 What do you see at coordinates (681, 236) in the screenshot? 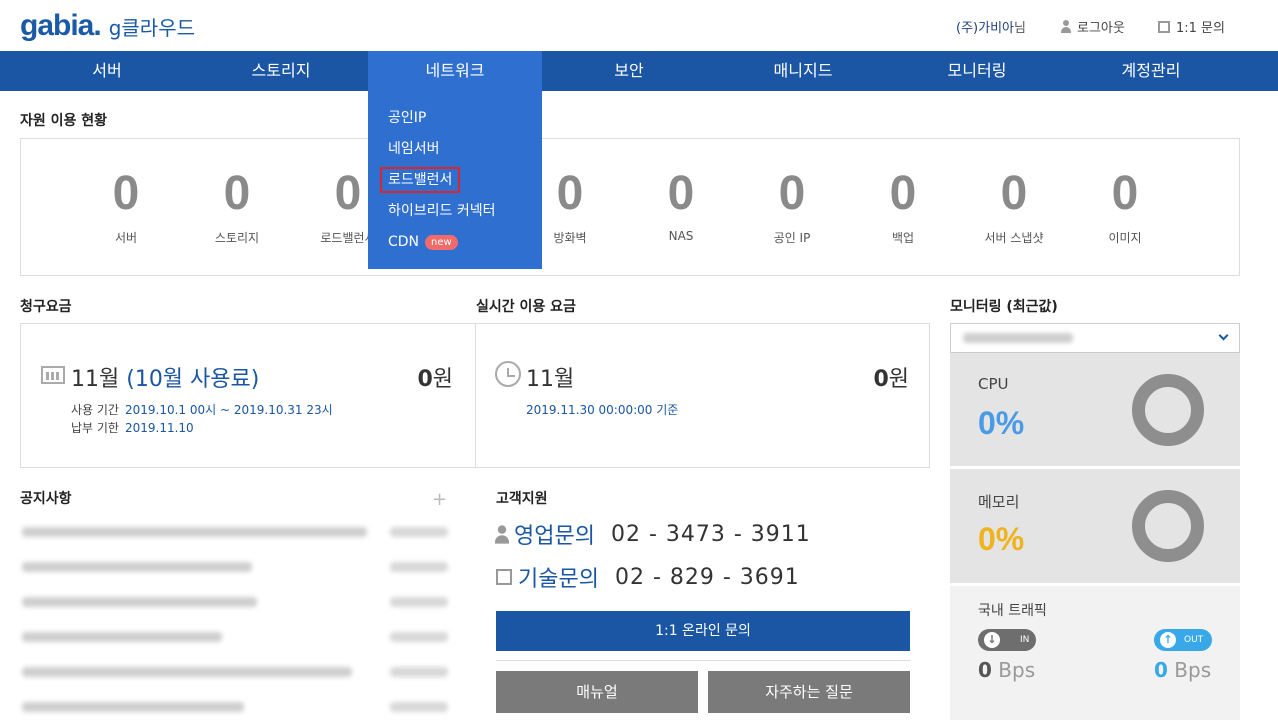
I see `resource-label: NAS` at bounding box center [681, 236].